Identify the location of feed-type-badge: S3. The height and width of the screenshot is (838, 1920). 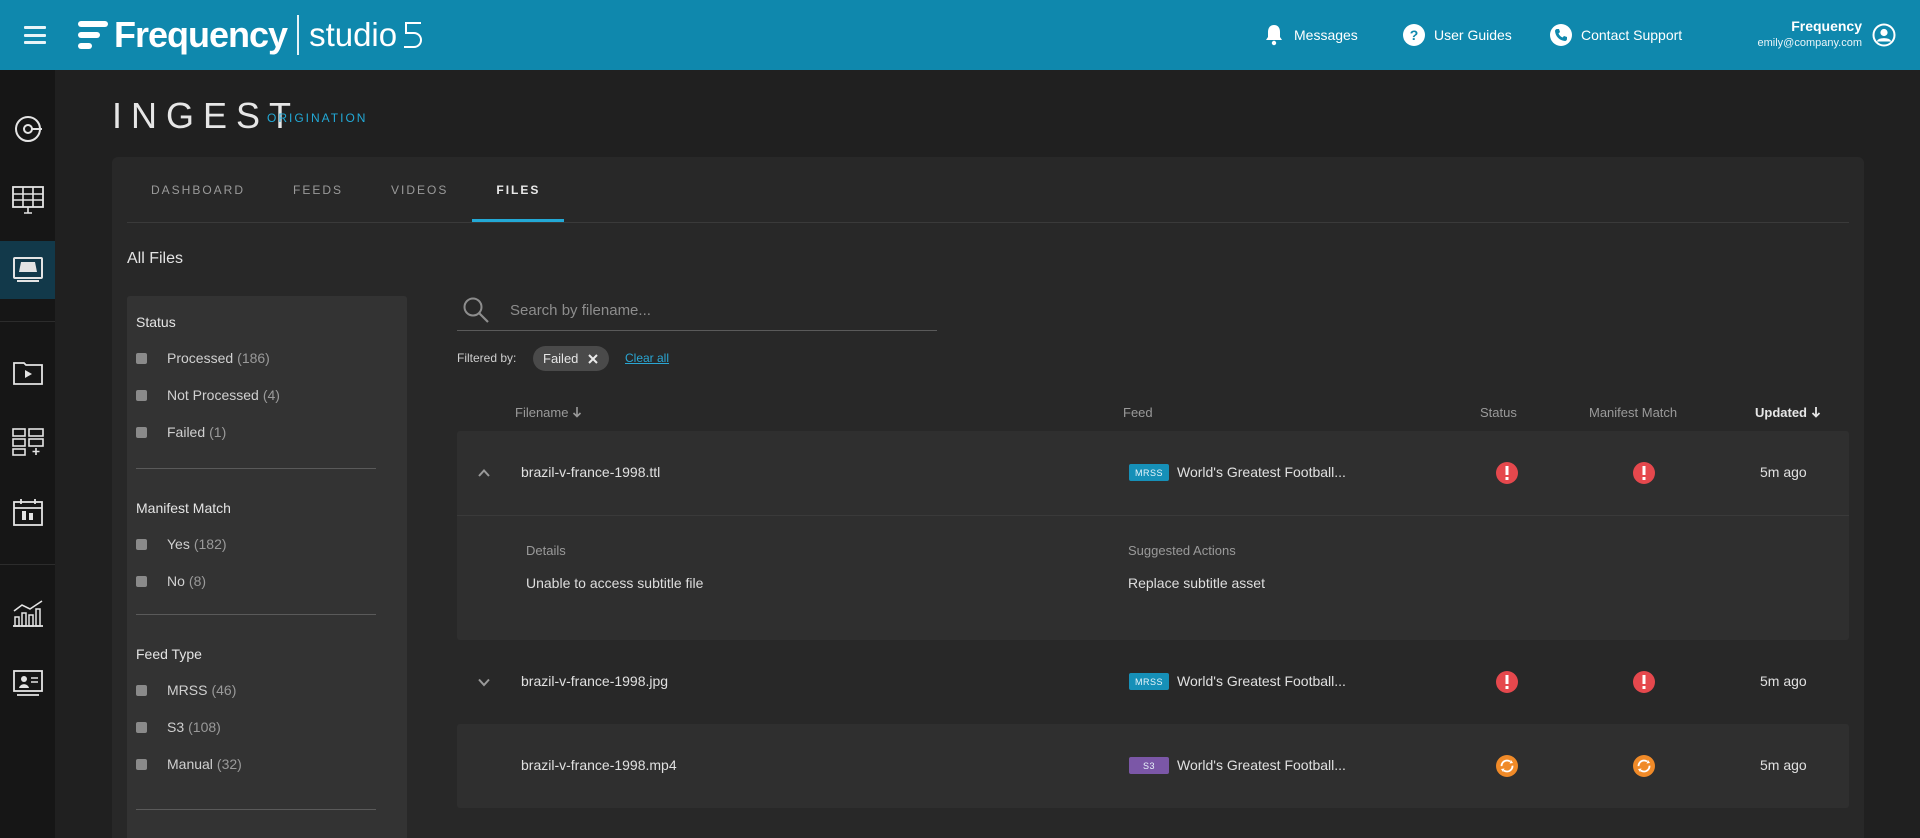
(1149, 765).